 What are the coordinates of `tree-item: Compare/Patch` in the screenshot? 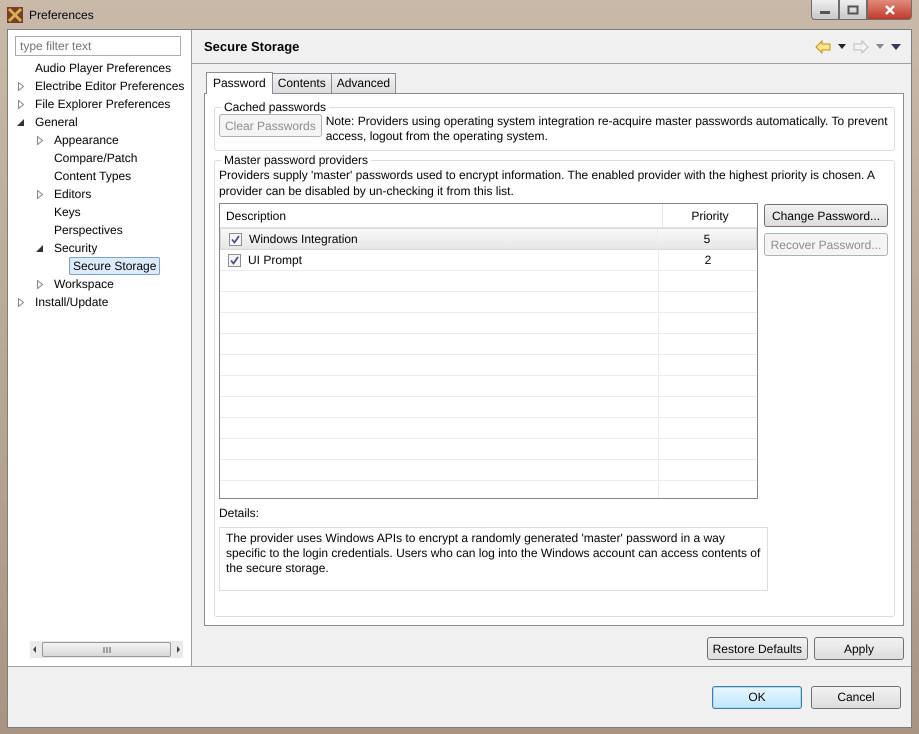 It's located at (96, 158).